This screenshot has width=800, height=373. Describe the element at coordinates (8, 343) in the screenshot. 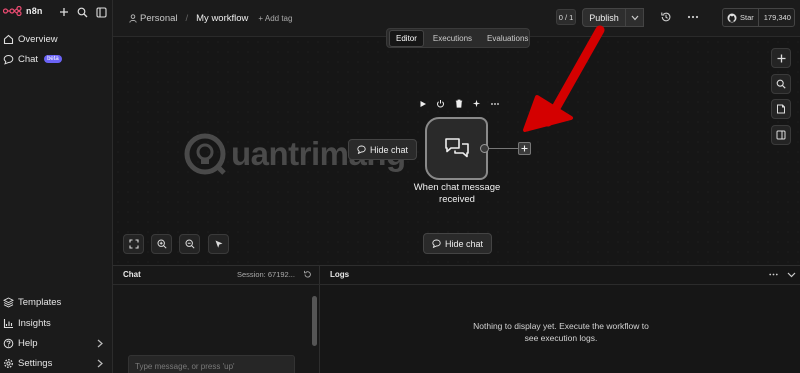

I see `help-icon` at that location.